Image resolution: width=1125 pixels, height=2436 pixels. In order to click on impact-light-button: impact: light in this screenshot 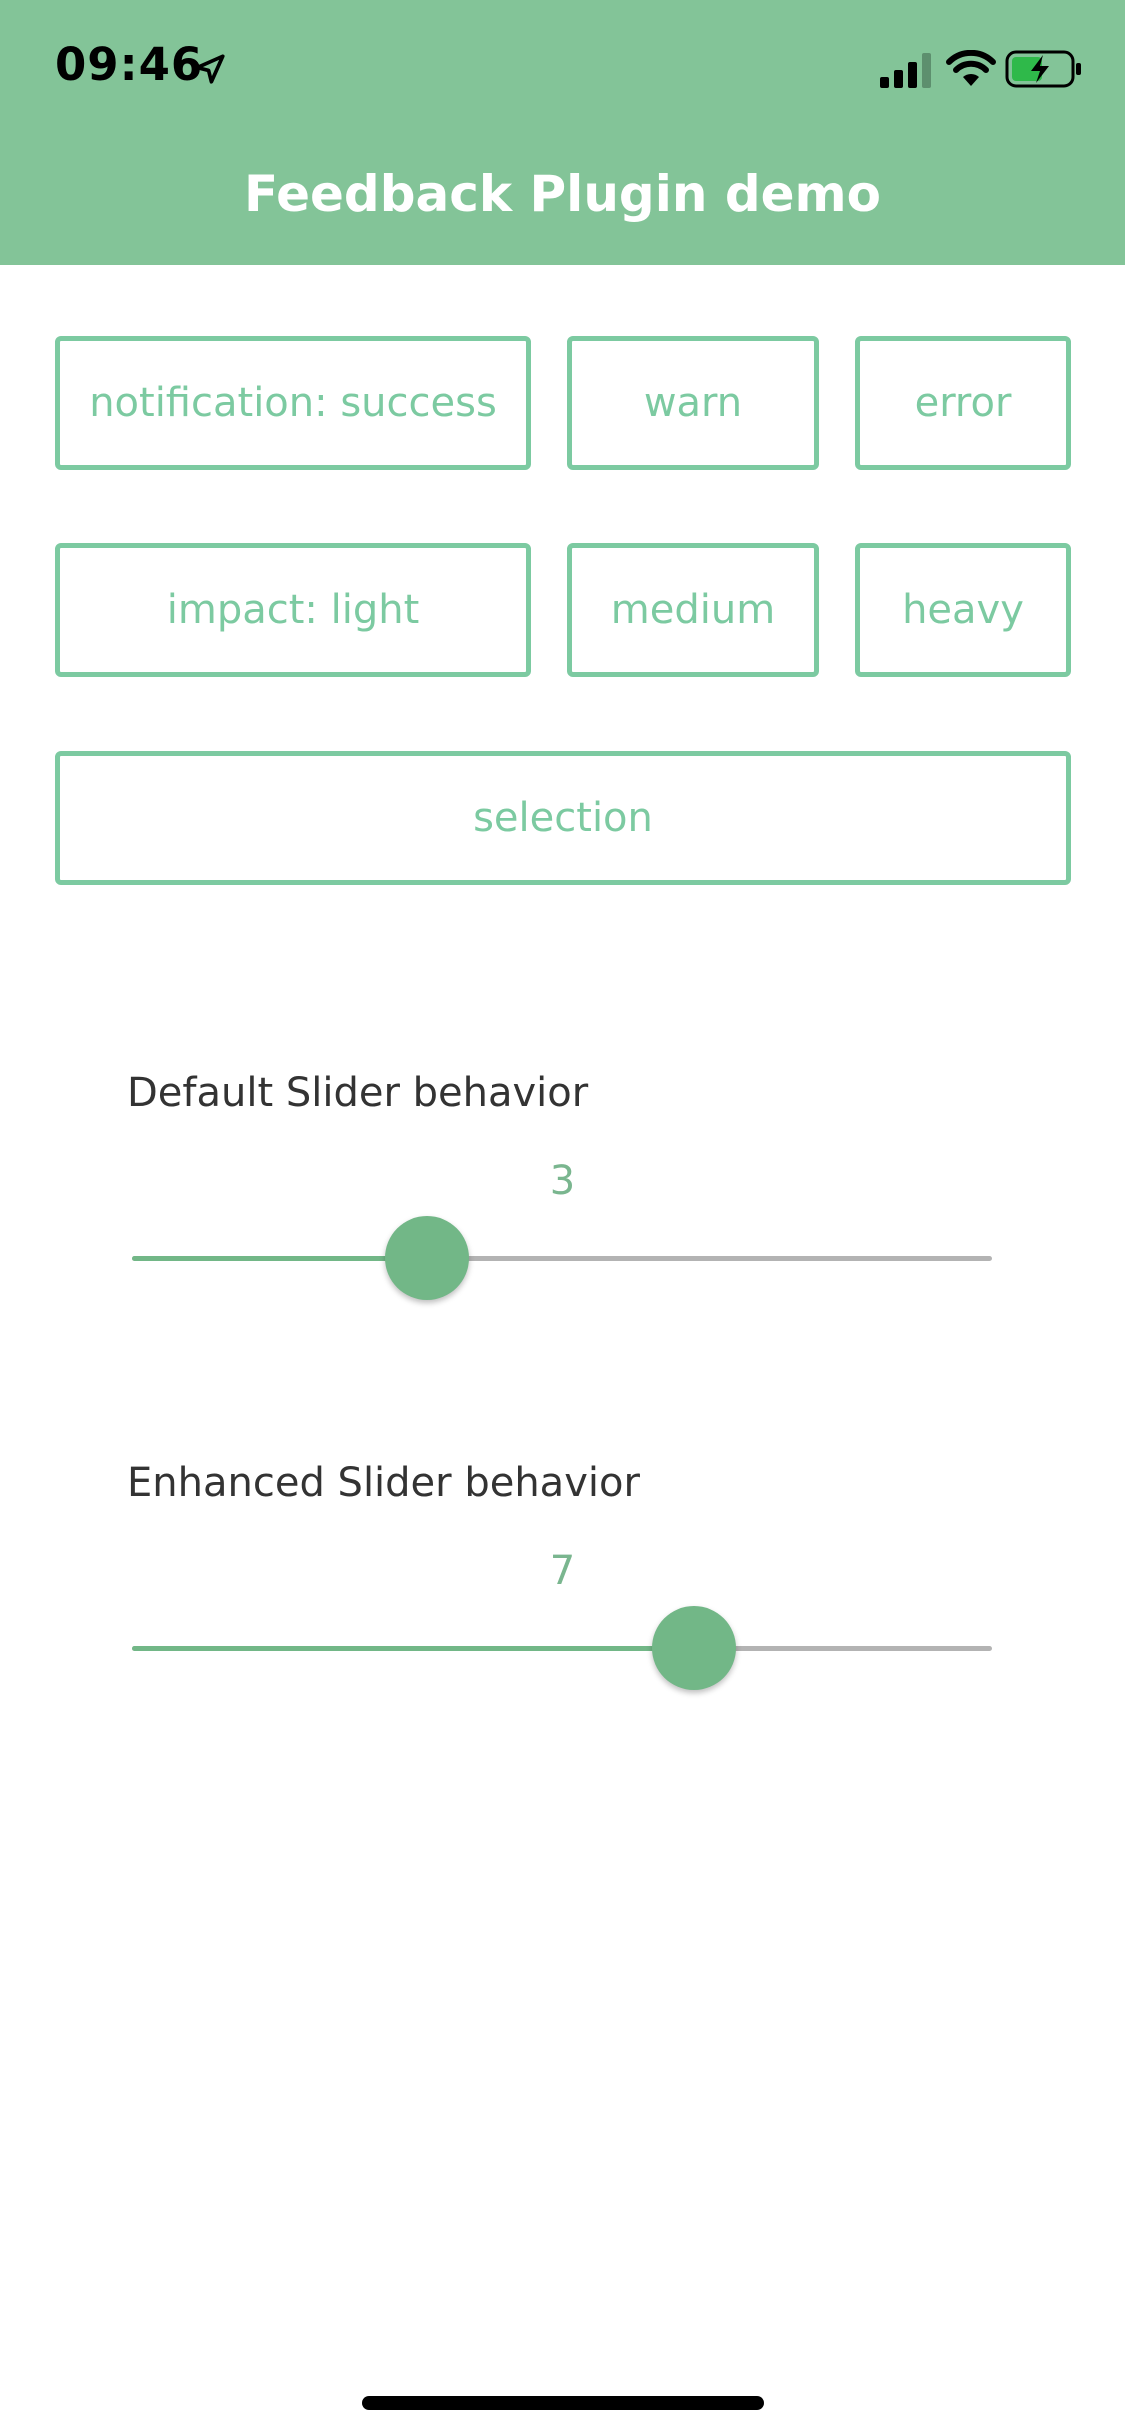, I will do `click(293, 610)`.